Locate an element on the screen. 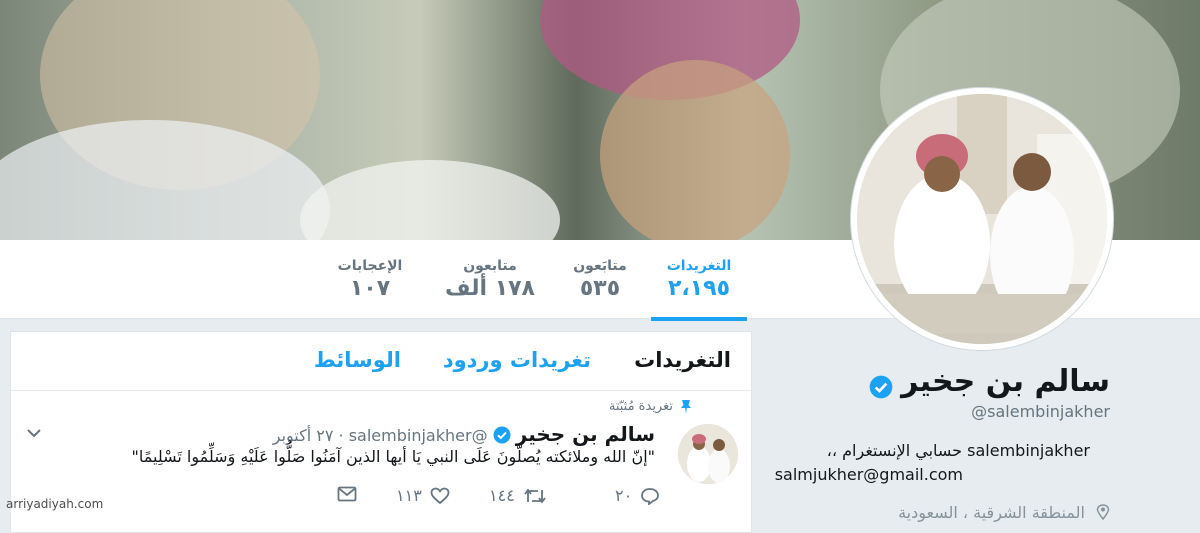 The image size is (1200, 533). tweet-header: سالم بن جخير @salembinjakher · ٢٧ أكتوبر is located at coordinates (464, 434).